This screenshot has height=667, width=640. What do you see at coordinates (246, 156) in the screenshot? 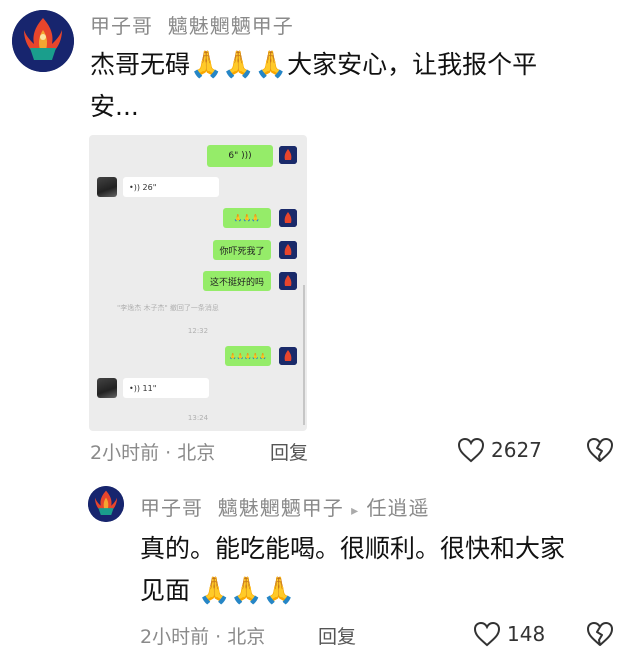
I see `voice-wave-icon: )))` at bounding box center [246, 156].